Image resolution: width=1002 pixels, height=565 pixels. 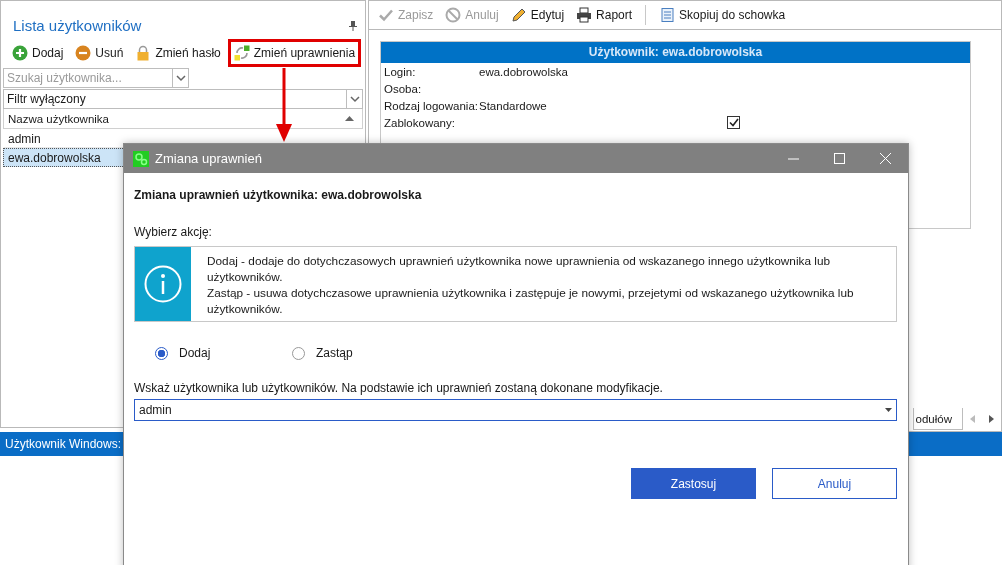 What do you see at coordinates (183, 99) in the screenshot?
I see `filter-dropdown: Filtr wyłączony` at bounding box center [183, 99].